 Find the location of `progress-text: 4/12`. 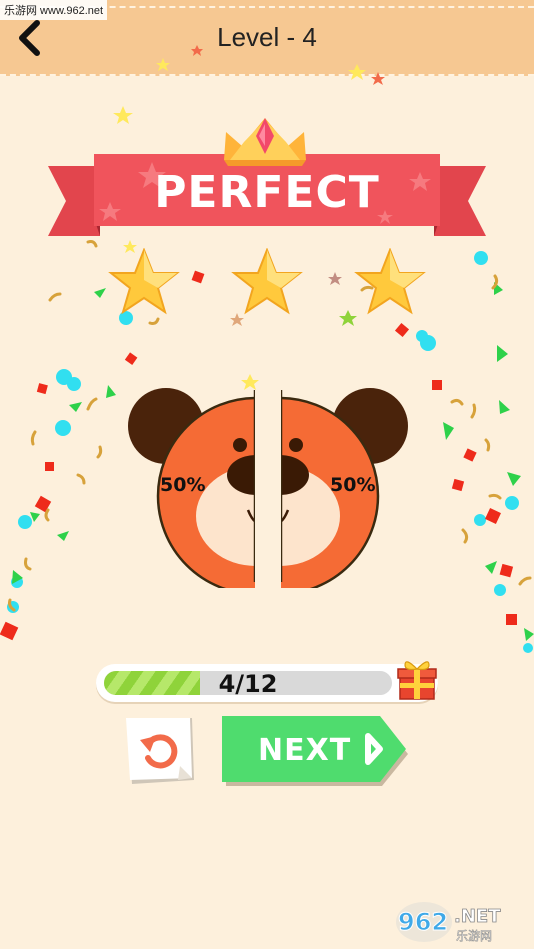

progress-text: 4/12 is located at coordinates (248, 684).